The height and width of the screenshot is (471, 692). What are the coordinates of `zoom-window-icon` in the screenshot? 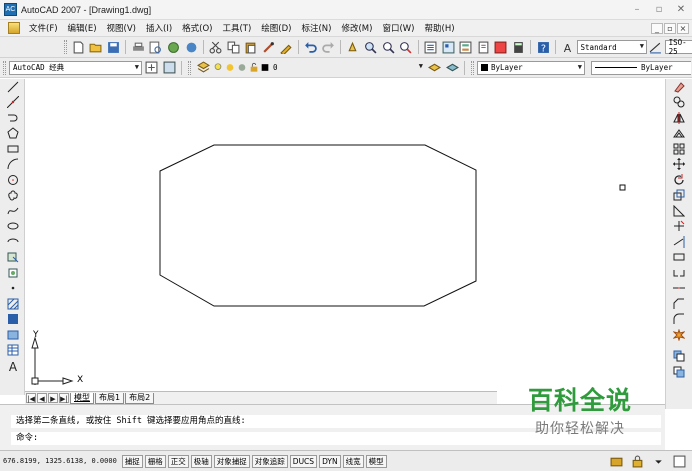 It's located at (388, 47).